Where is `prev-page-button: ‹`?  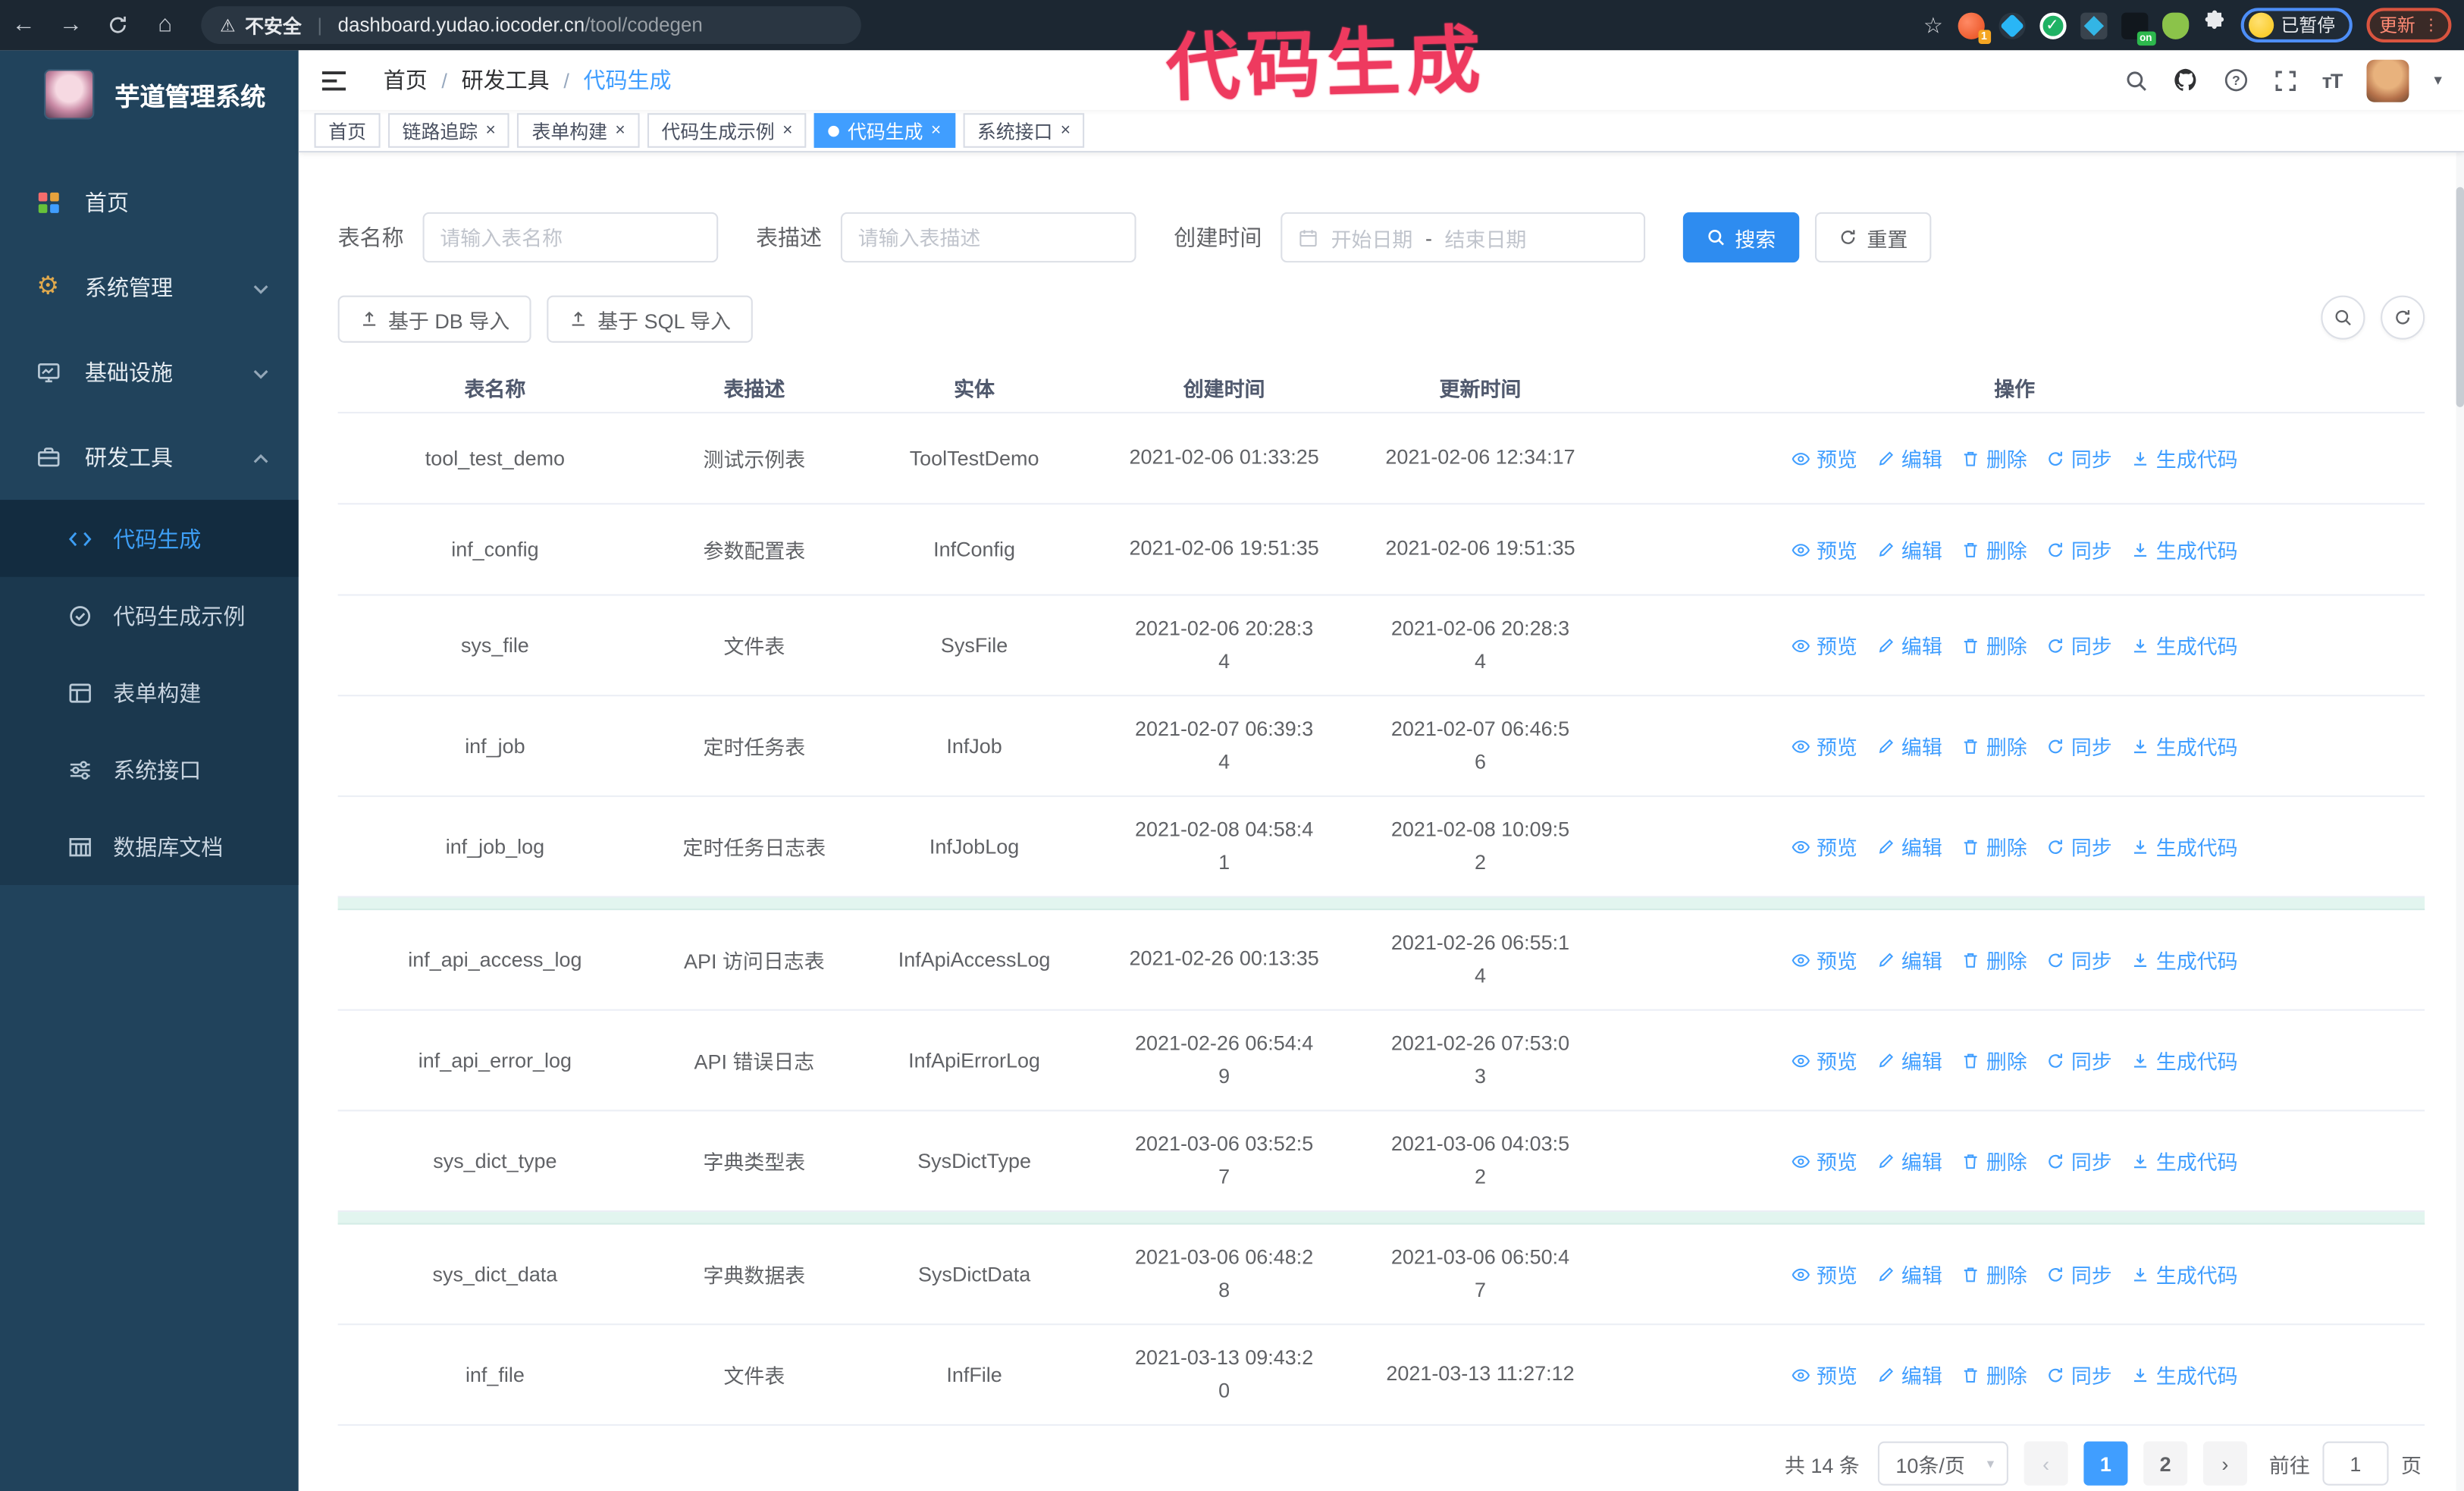
prev-page-button: ‹ is located at coordinates (2046, 1463).